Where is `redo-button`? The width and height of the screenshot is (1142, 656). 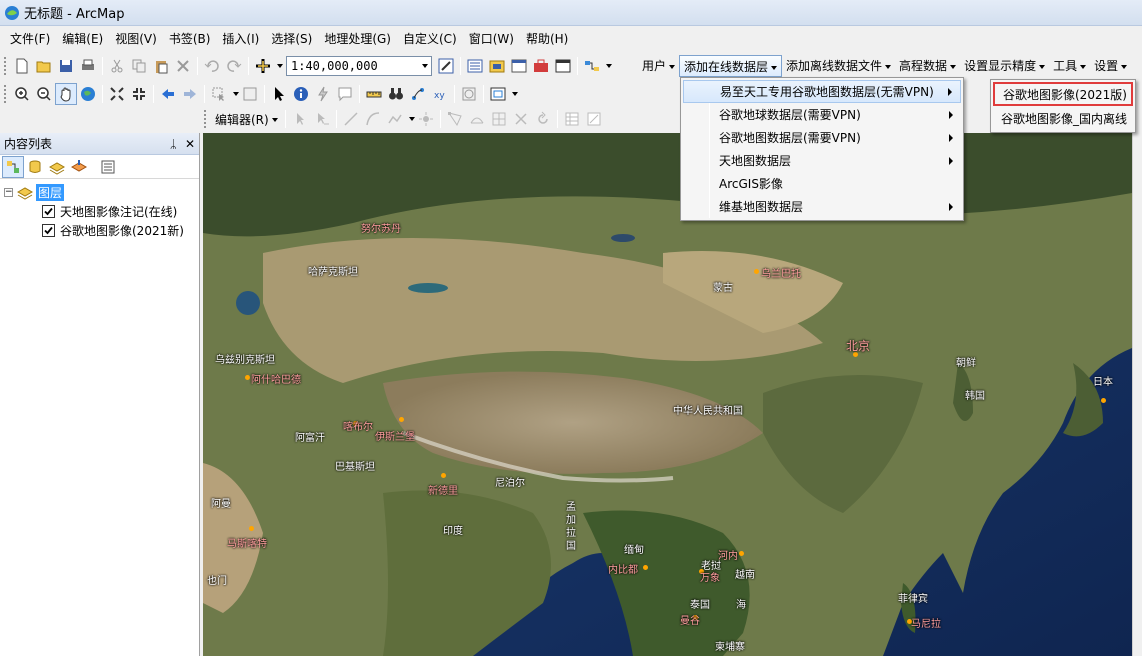
redo-button is located at coordinates (234, 66).